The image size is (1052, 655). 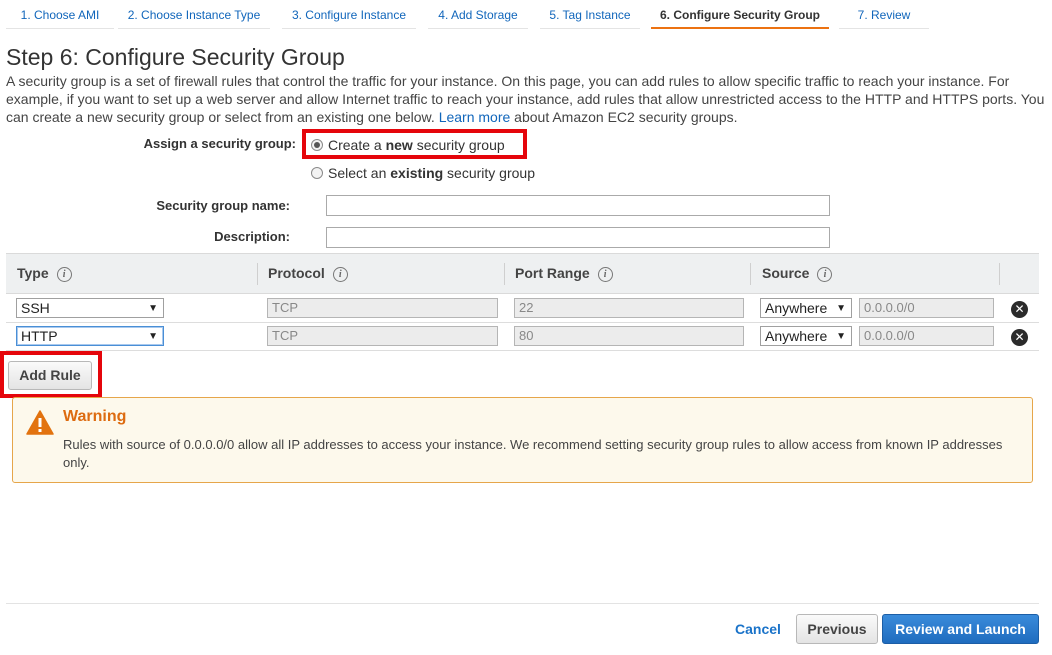 I want to click on tab-choose-instance-type: 2. Choose Instance Type, so click(x=194, y=14).